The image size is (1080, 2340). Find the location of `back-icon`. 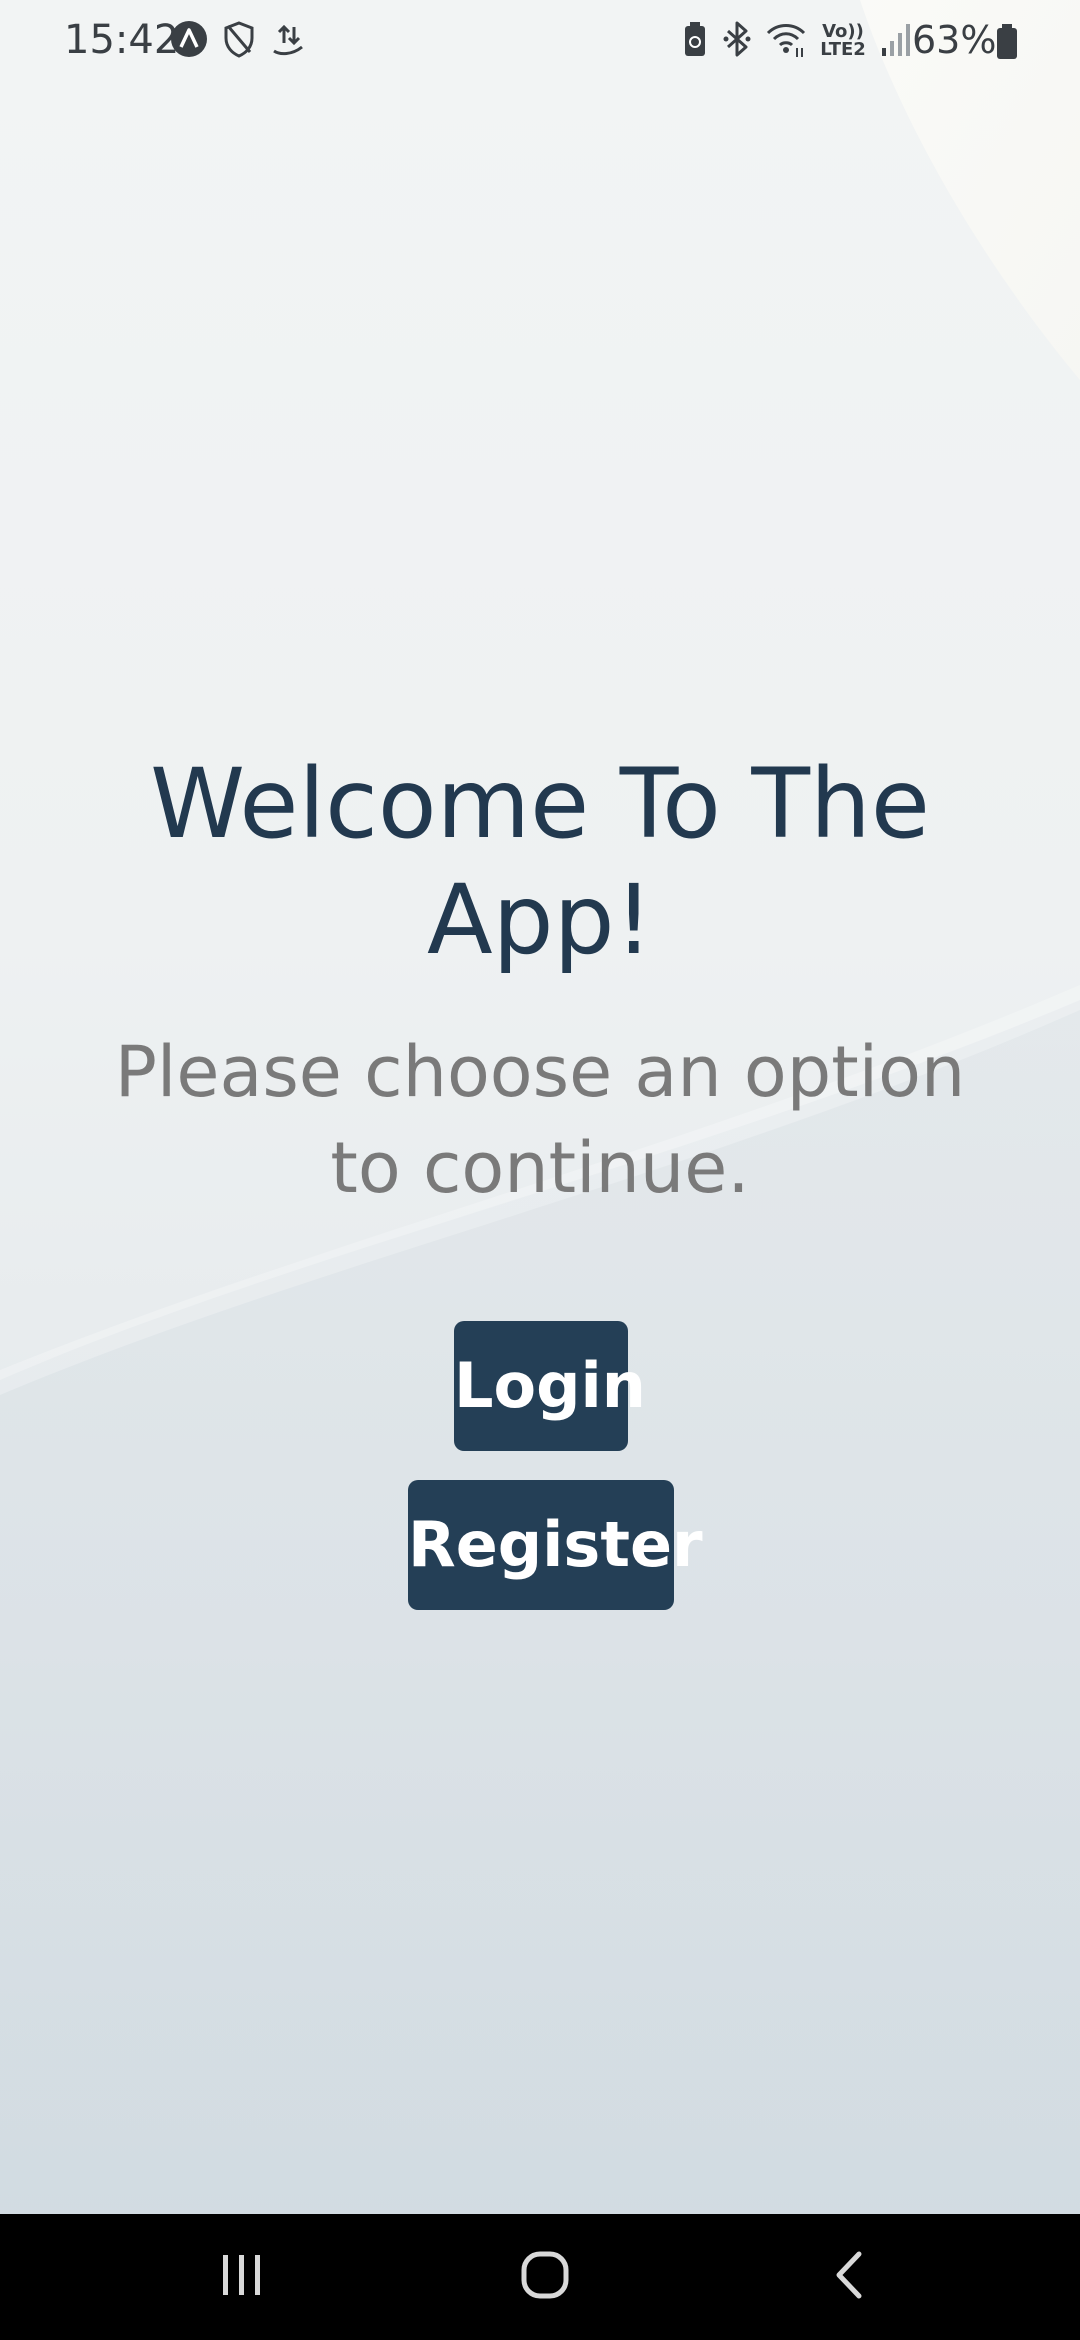

back-icon is located at coordinates (848, 2277).